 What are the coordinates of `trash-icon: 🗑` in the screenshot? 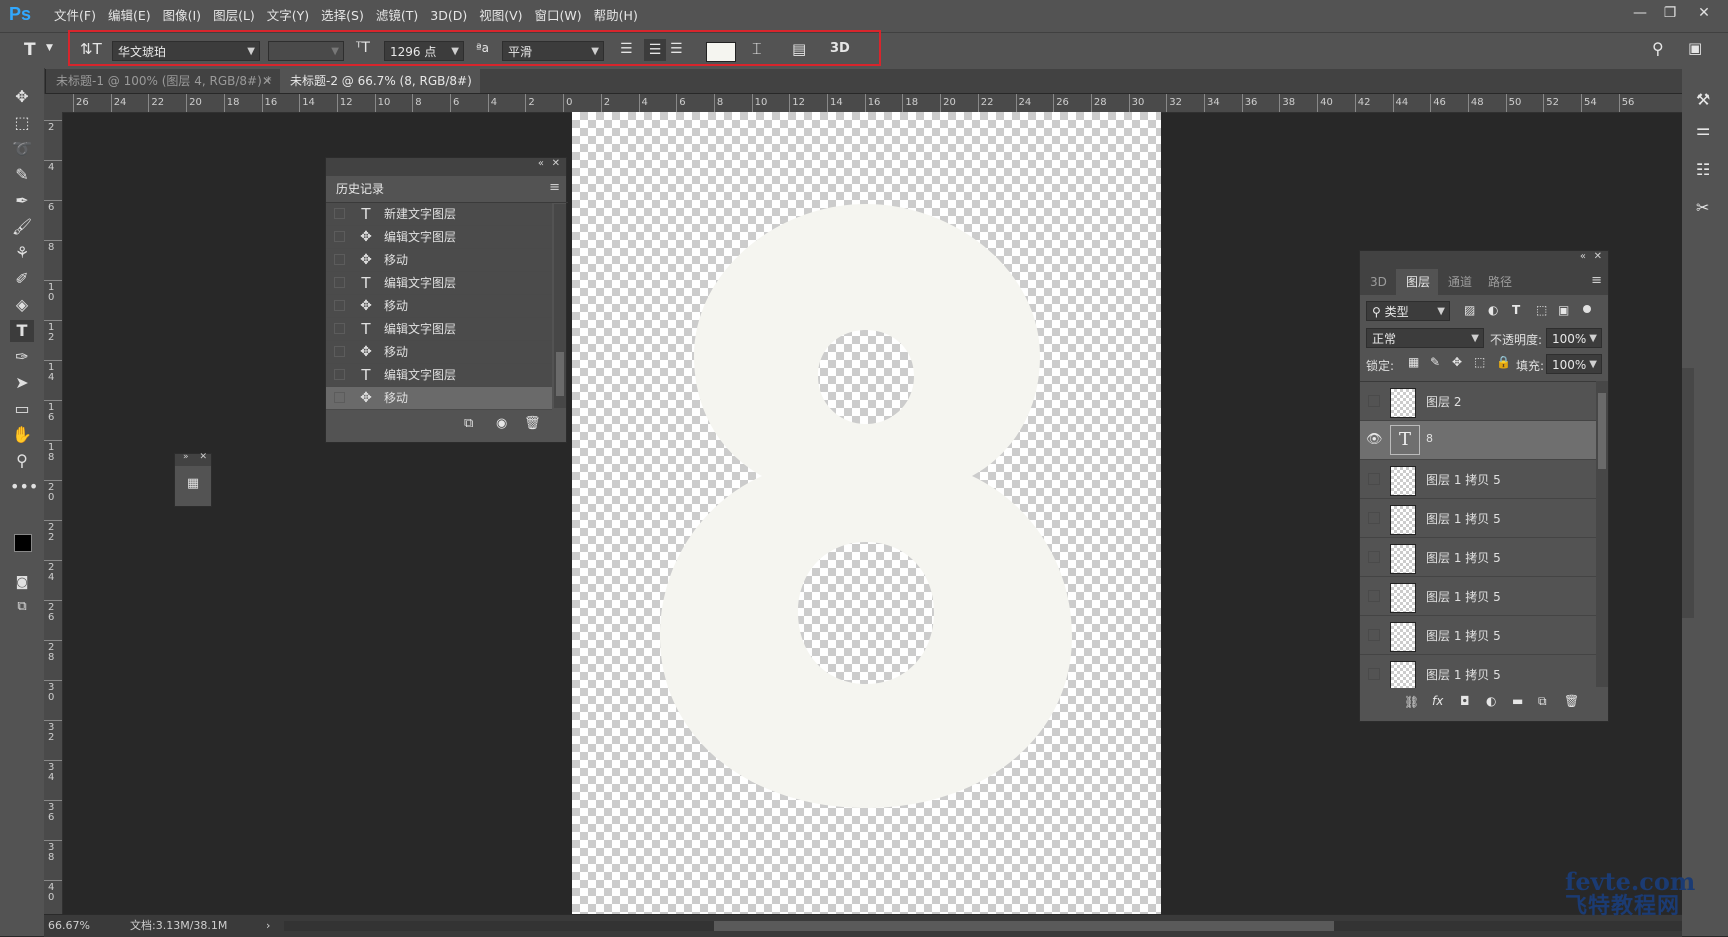 It's located at (1571, 701).